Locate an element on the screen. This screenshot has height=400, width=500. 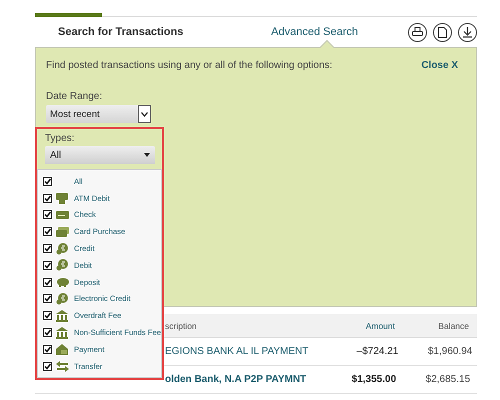
description-cell: olden Bank, N.A P2P PAYMNT is located at coordinates (235, 379).